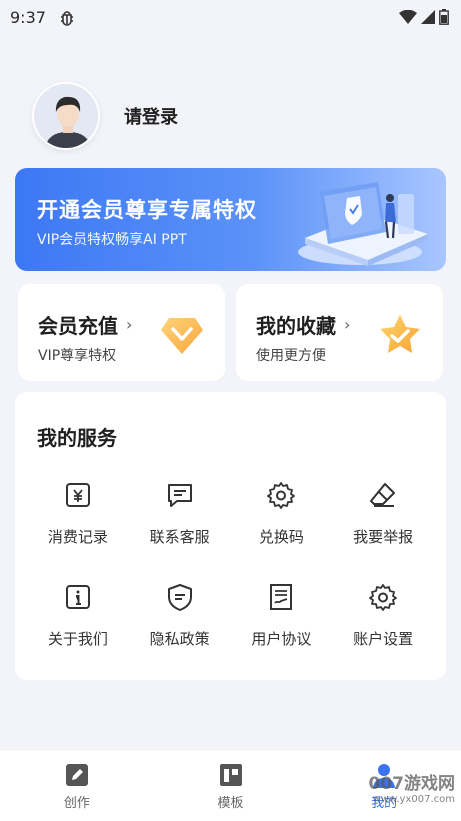 Image resolution: width=461 pixels, height=821 pixels. I want to click on favorites-card-title-text: 我的收藏, so click(296, 326).